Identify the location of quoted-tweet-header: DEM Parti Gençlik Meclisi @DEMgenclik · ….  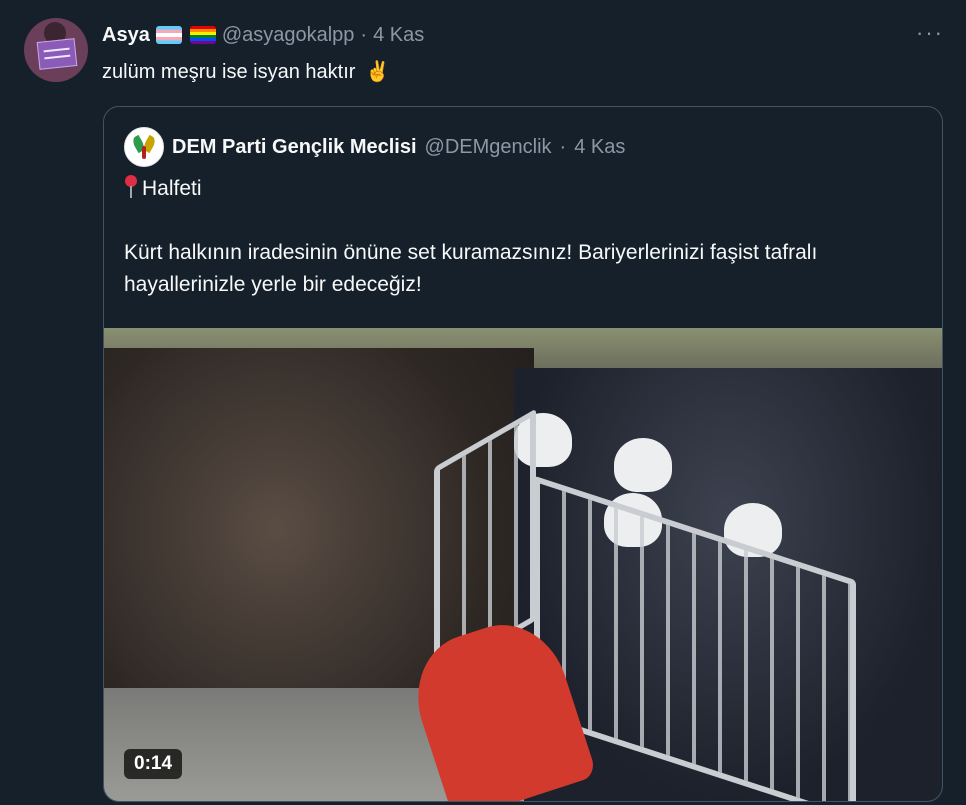
(374, 147).